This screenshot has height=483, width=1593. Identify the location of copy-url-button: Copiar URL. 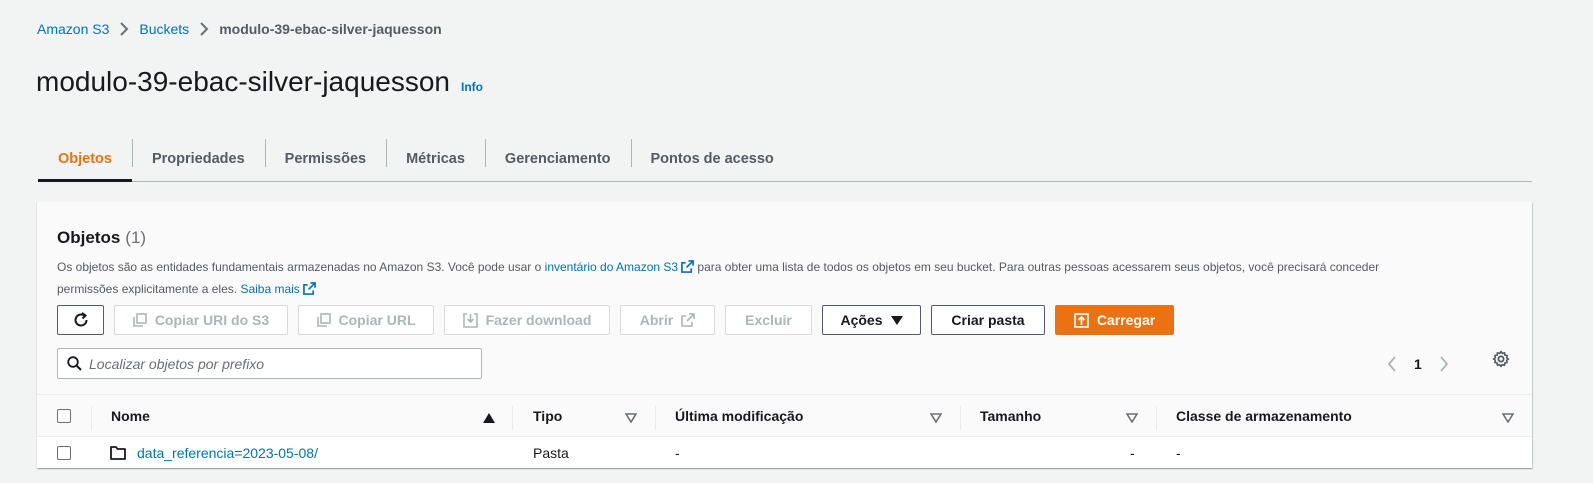
(366, 320).